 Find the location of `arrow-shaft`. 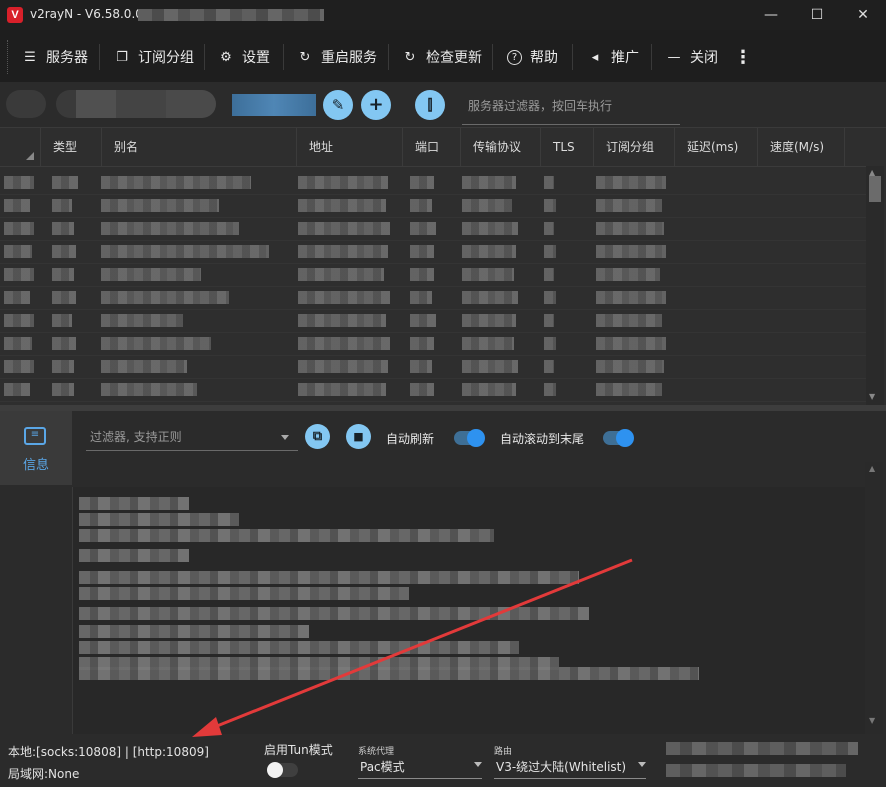

arrow-shaft is located at coordinates (422, 644).